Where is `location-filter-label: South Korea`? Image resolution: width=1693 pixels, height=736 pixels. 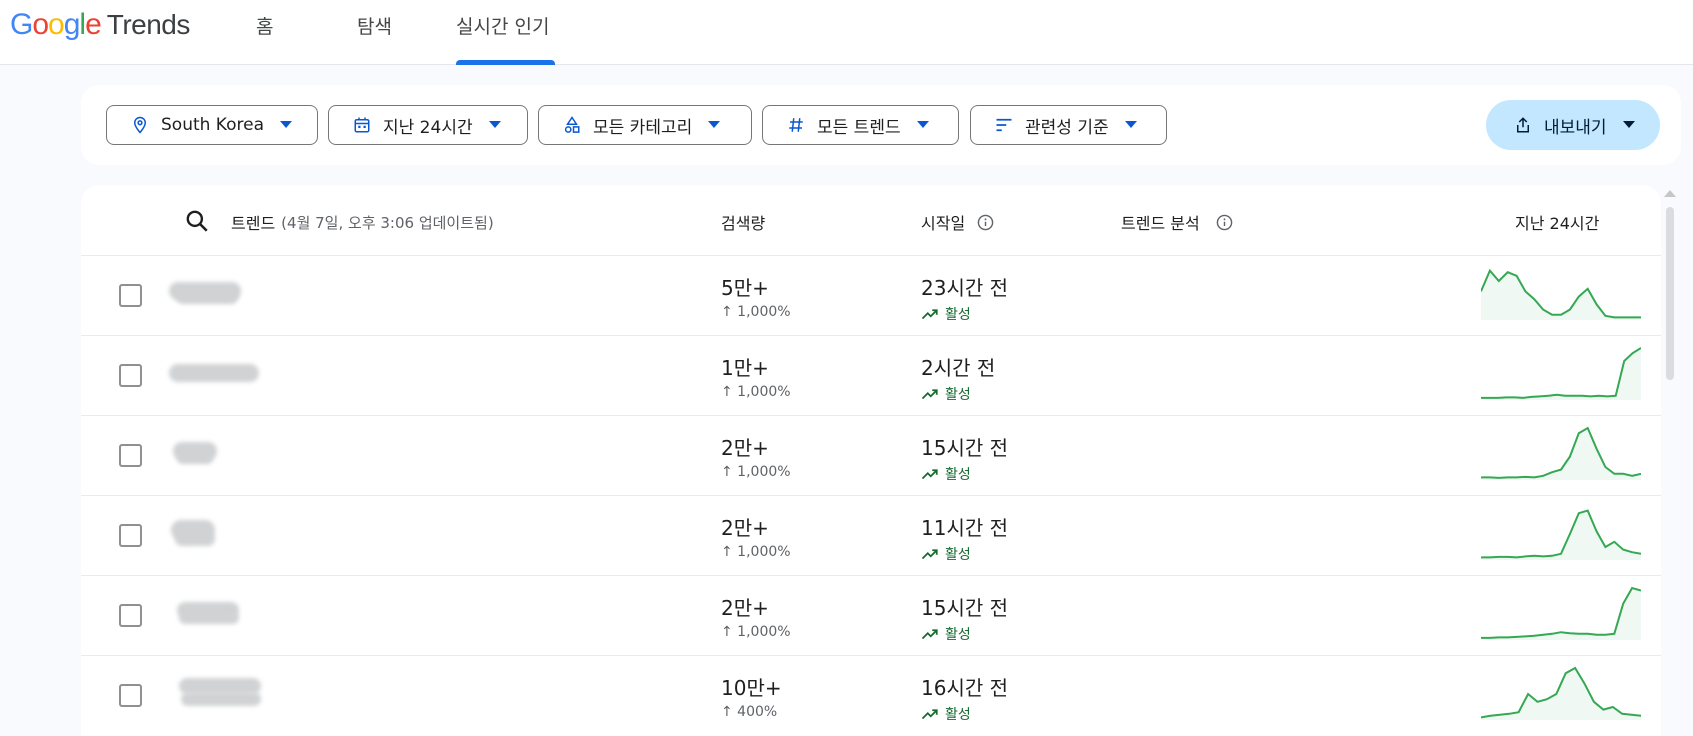 location-filter-label: South Korea is located at coordinates (213, 125).